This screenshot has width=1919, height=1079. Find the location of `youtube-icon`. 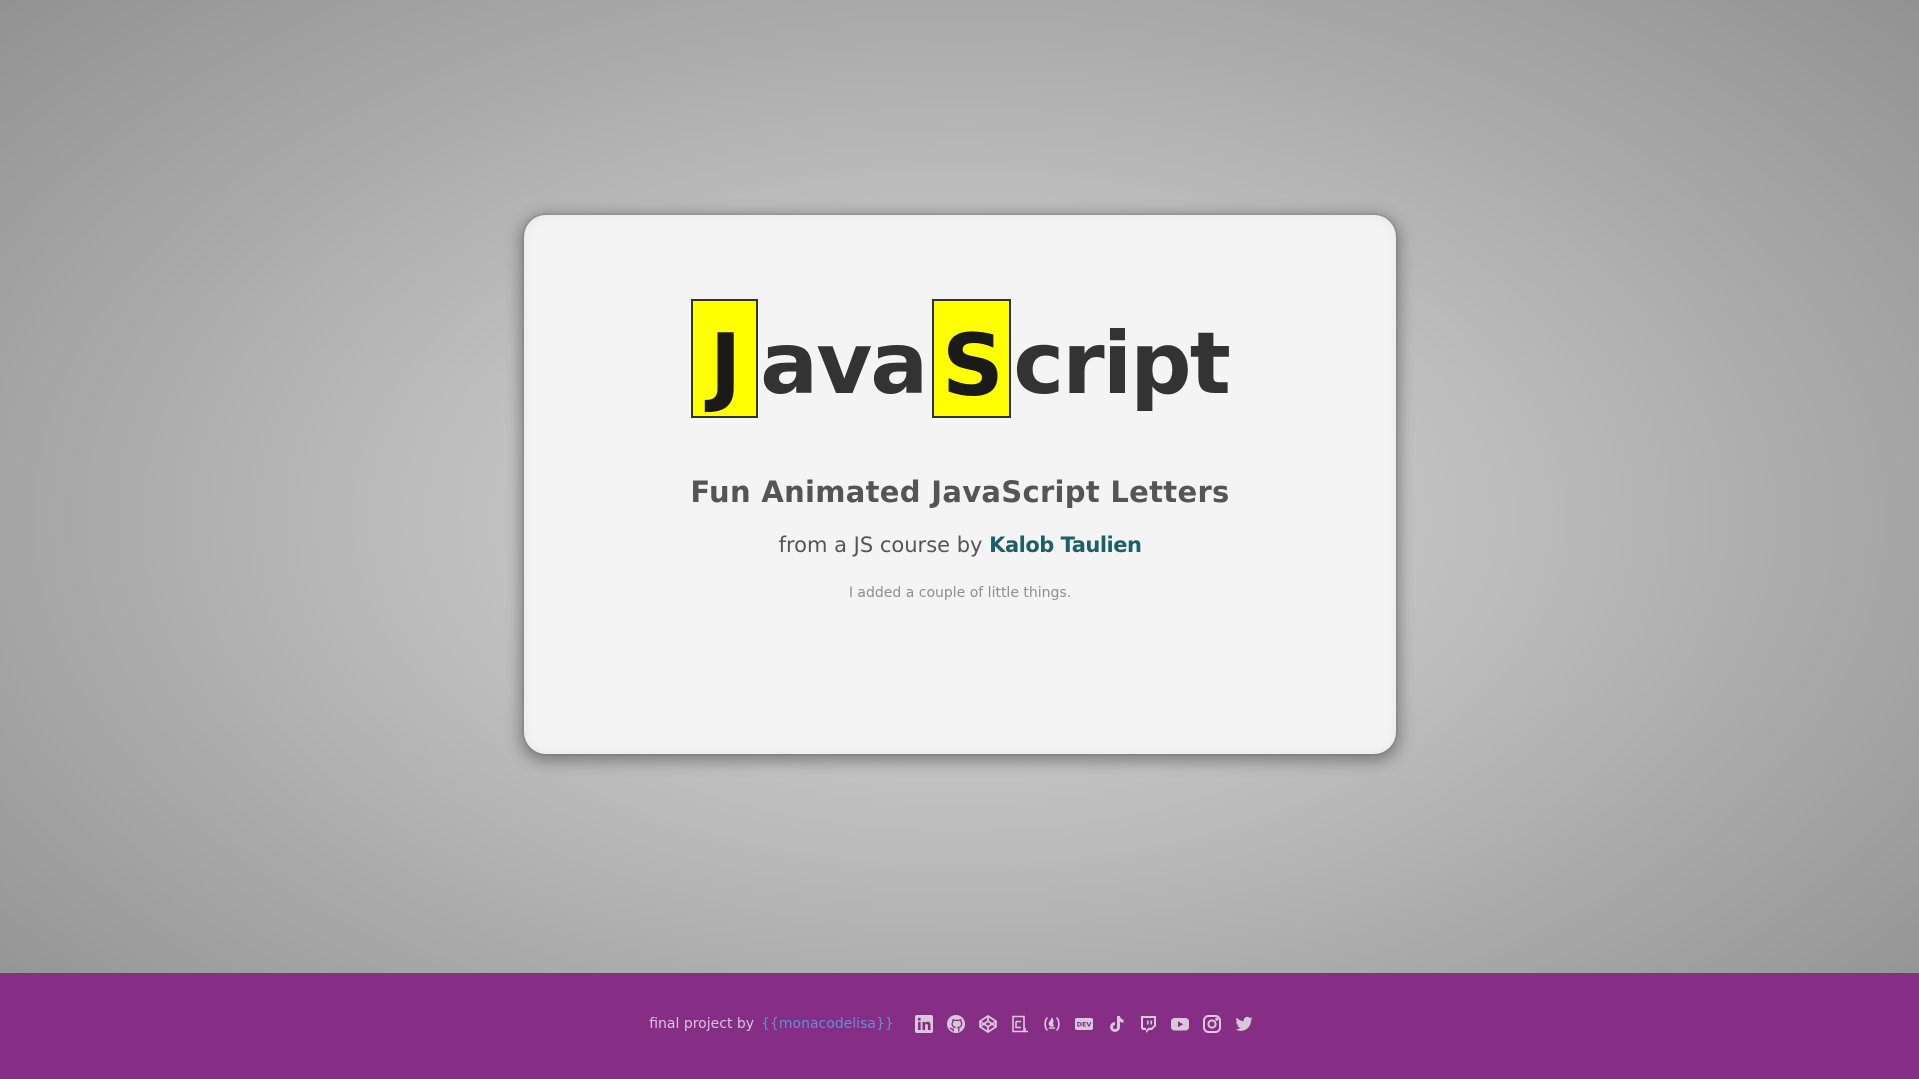

youtube-icon is located at coordinates (1180, 1024).